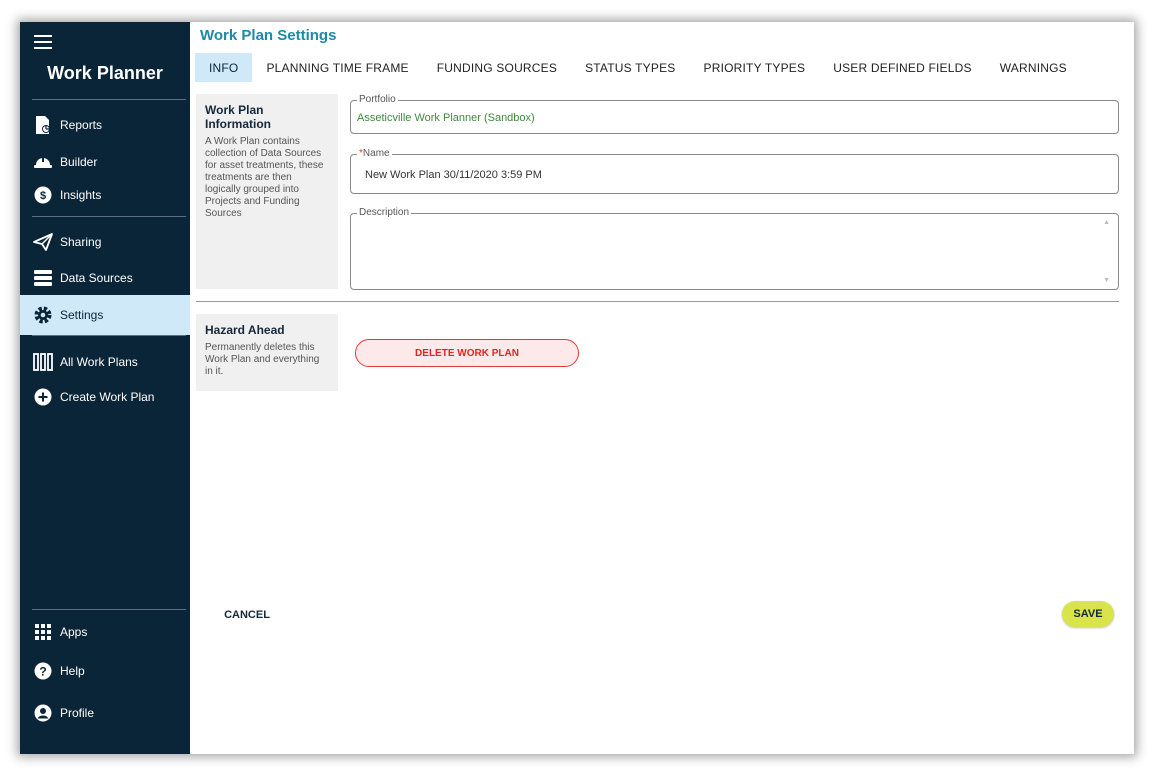 Image resolution: width=1156 pixels, height=776 pixels. I want to click on send-icon, so click(43, 242).